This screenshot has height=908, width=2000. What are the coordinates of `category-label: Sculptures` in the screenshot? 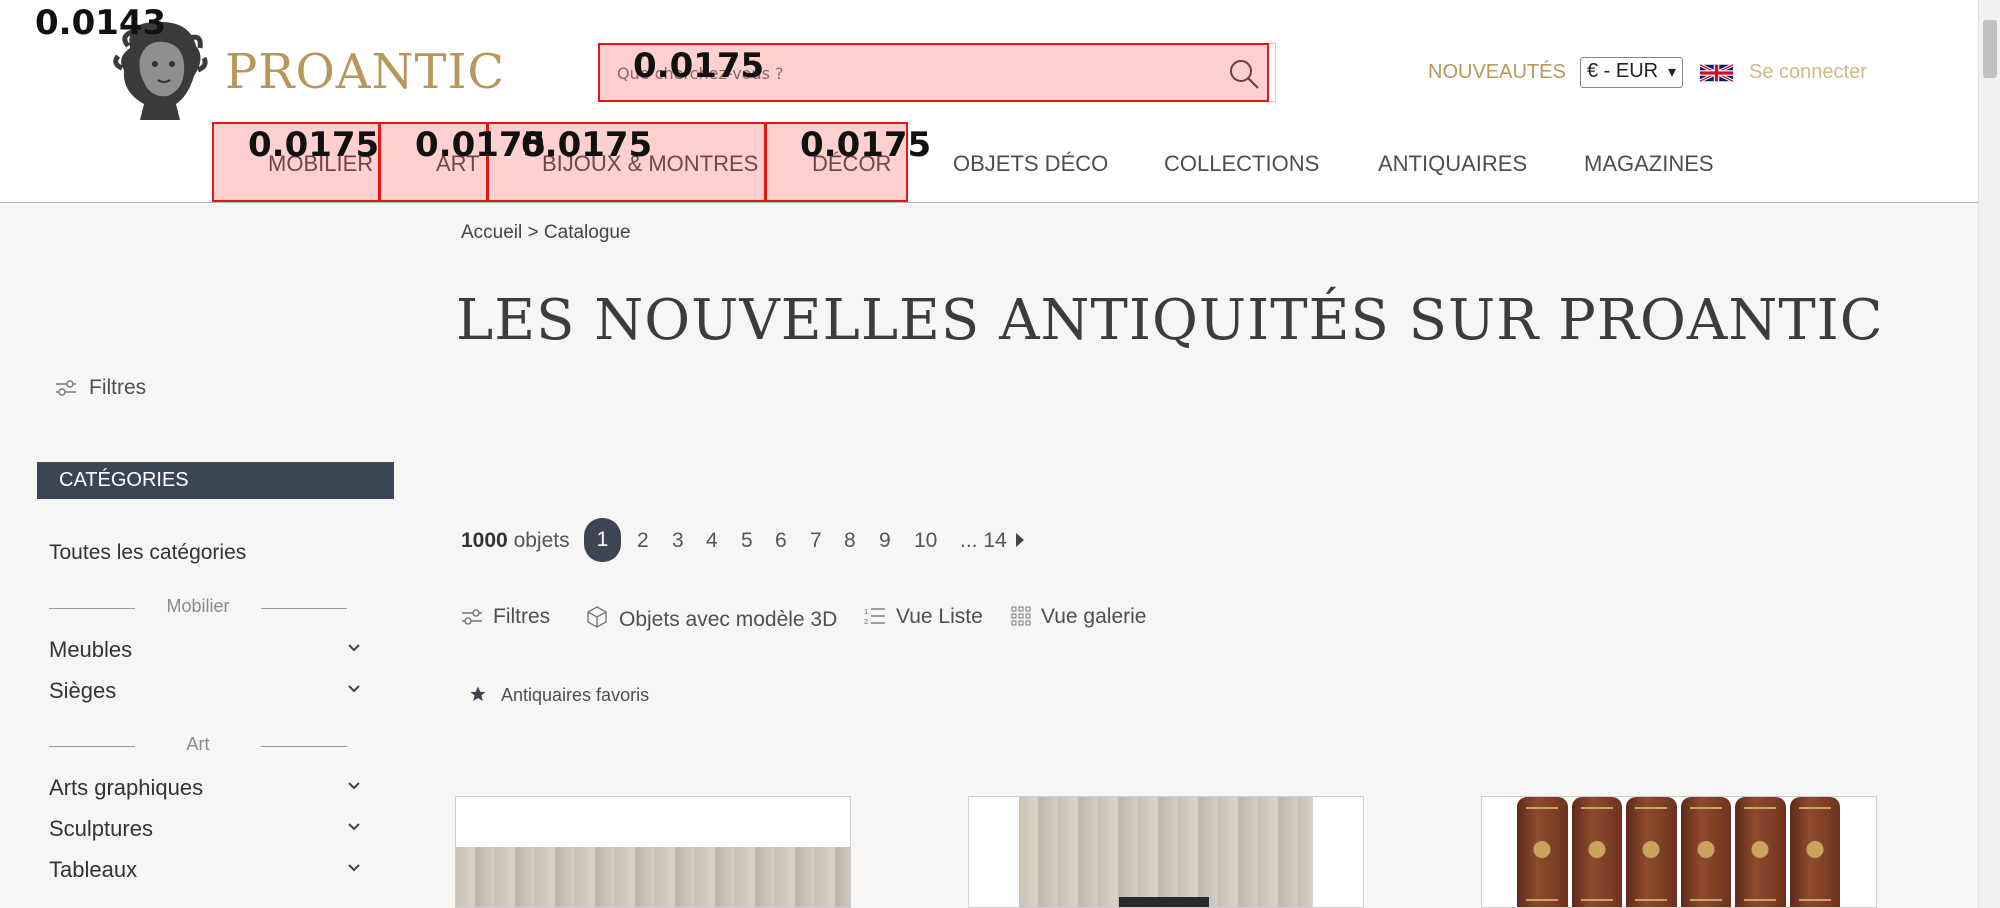 It's located at (101, 828).